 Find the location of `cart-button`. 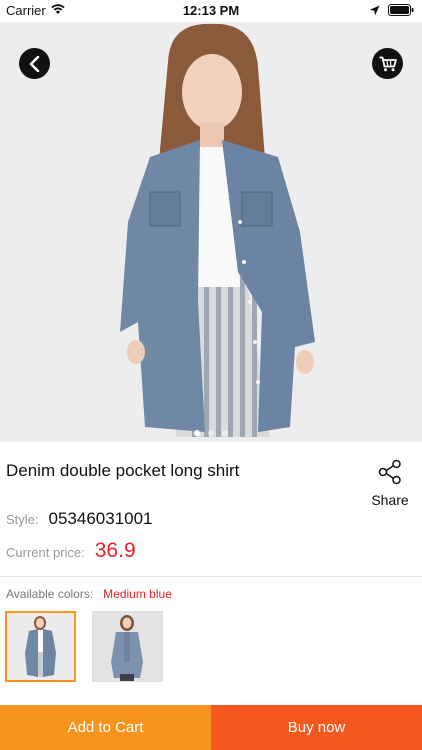

cart-button is located at coordinates (387, 63).